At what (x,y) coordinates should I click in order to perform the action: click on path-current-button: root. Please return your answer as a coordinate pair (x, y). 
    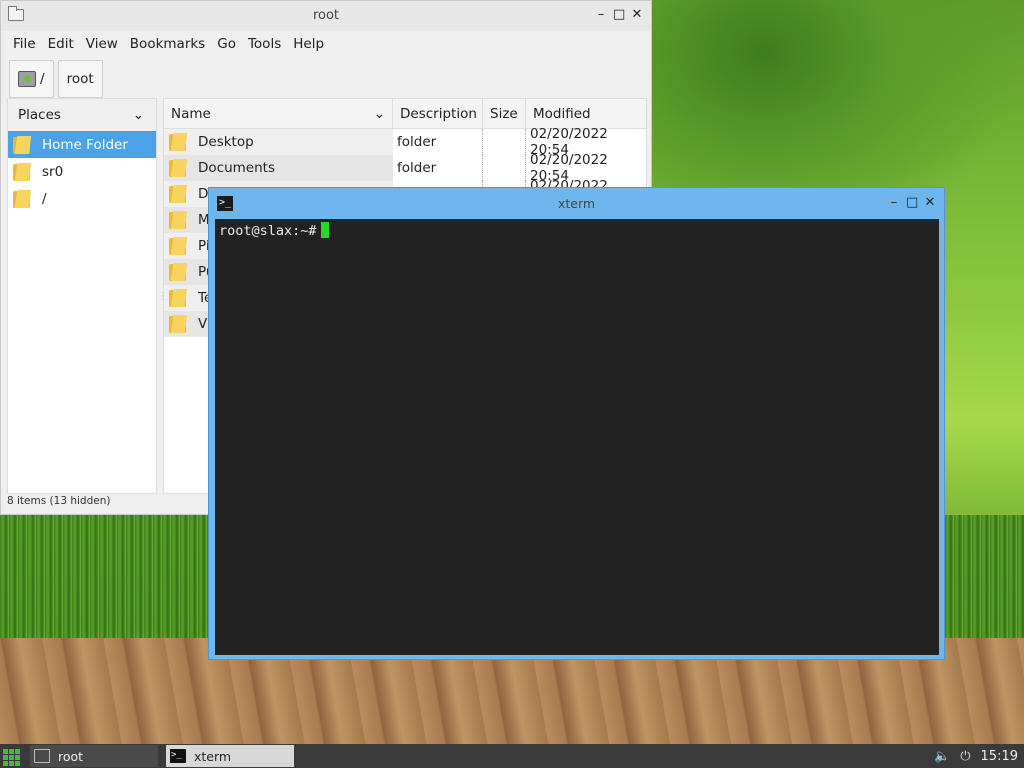
    Looking at the image, I should click on (80, 79).